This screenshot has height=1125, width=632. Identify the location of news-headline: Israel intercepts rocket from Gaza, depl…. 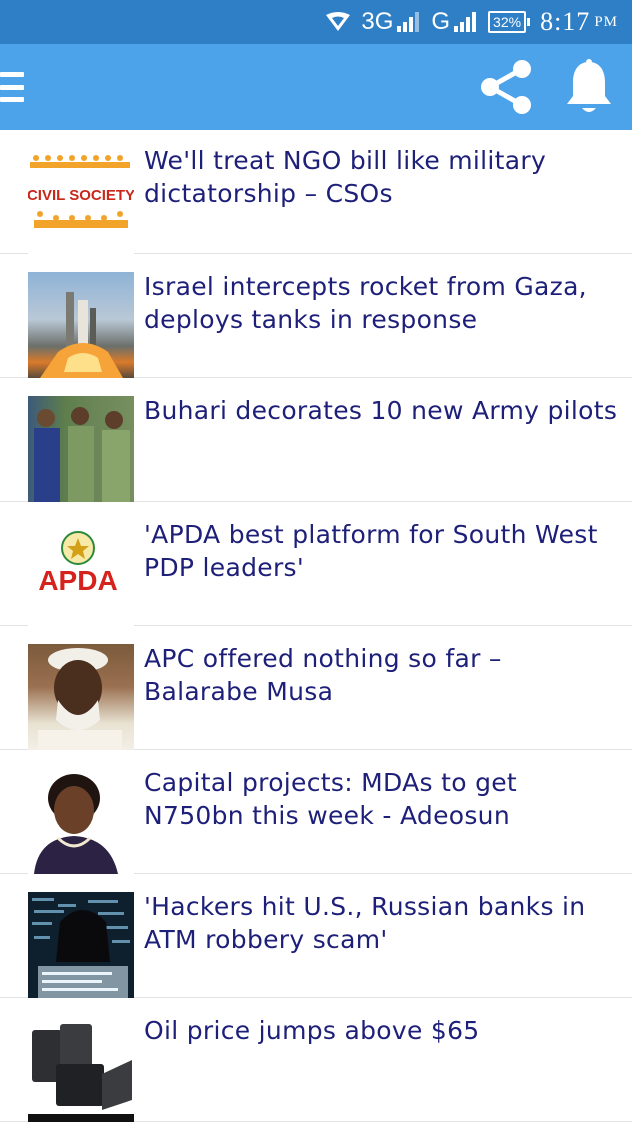
(365, 303).